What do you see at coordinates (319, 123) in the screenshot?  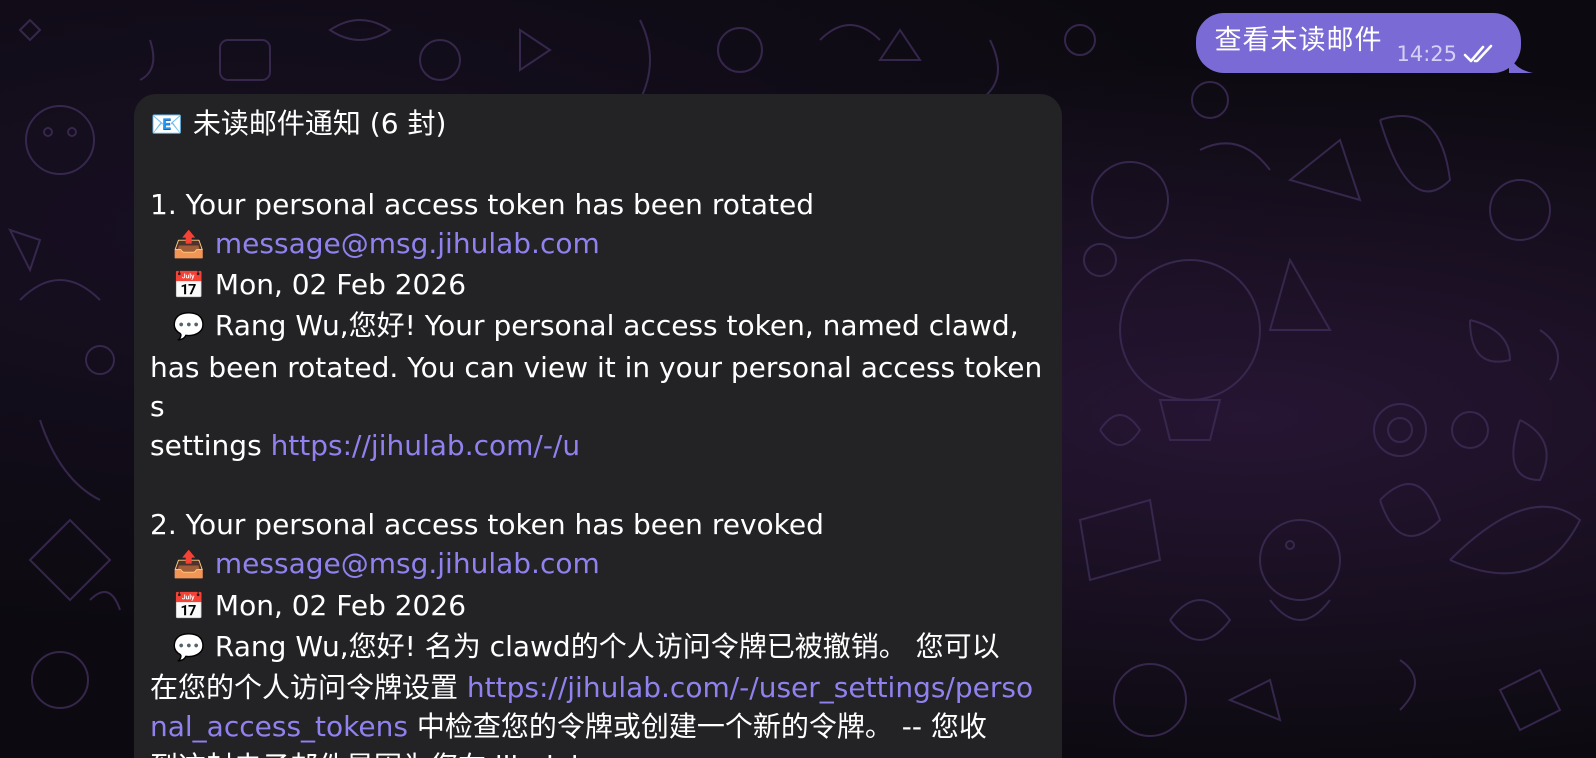 I see `header-text: 未读邮件通知 (6 封)` at bounding box center [319, 123].